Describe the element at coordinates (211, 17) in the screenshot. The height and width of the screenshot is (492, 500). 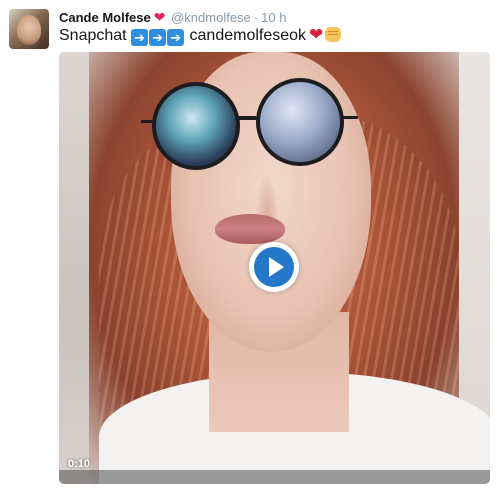
I see `author-handle: @kndmolfese` at that location.